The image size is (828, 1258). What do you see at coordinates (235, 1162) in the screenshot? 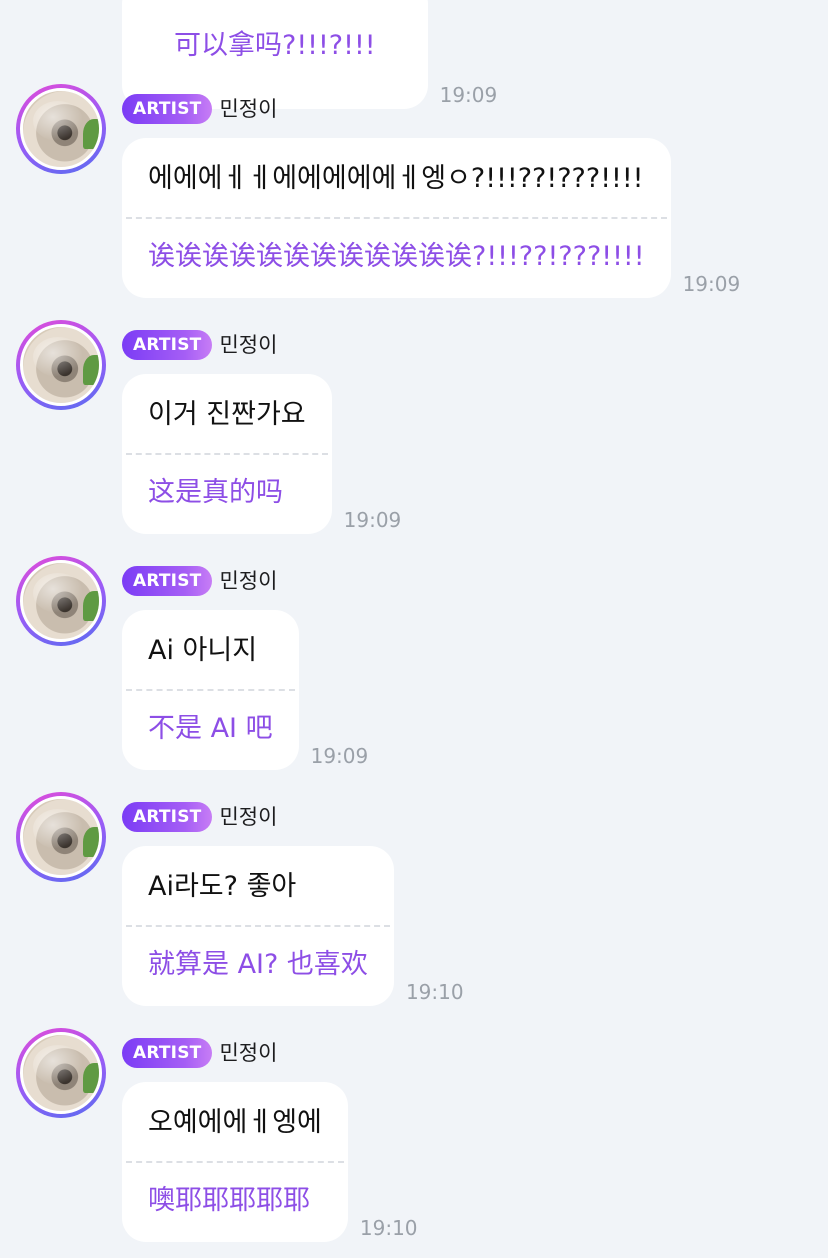
I see `message-bubble: 오예에에ㅔ엥에 噢耶耶耶耶耶` at bounding box center [235, 1162].